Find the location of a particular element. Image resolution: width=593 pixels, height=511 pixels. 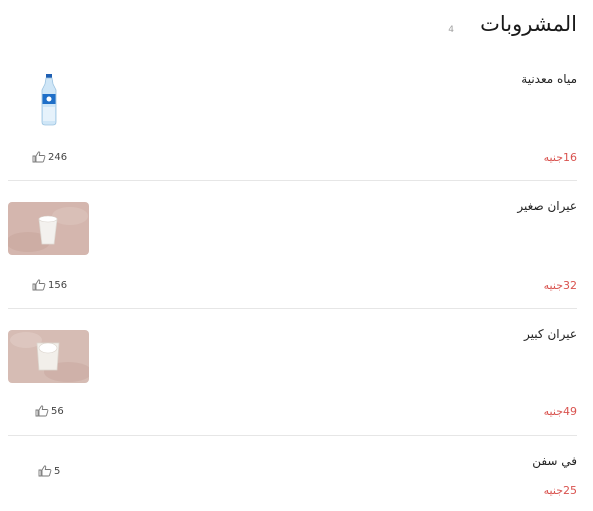

item-price: 16جنيه is located at coordinates (560, 157).